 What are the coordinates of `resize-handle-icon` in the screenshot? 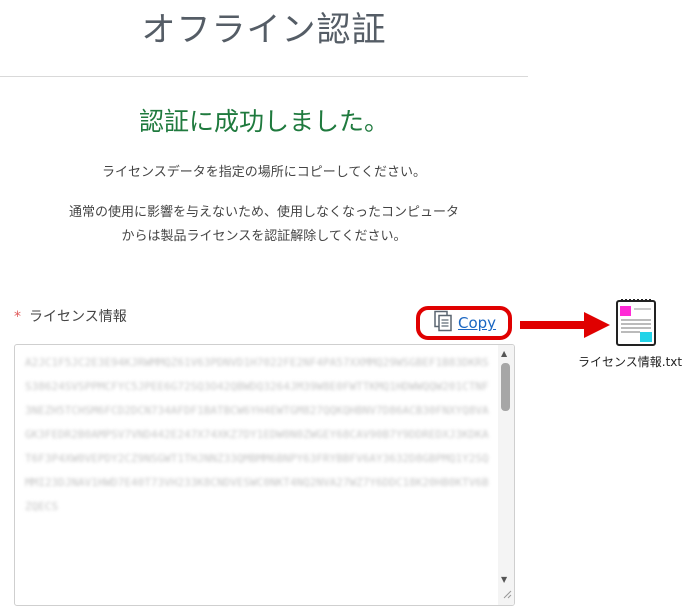 It's located at (507, 593).